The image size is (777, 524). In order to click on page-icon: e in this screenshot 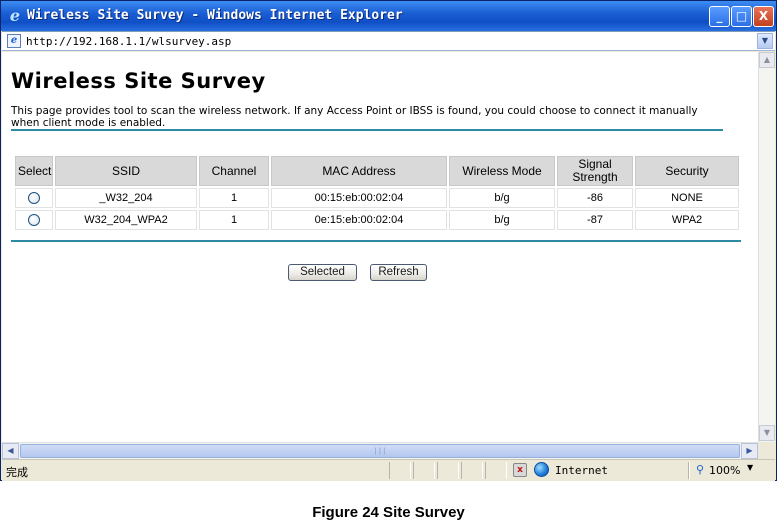, I will do `click(14, 41)`.